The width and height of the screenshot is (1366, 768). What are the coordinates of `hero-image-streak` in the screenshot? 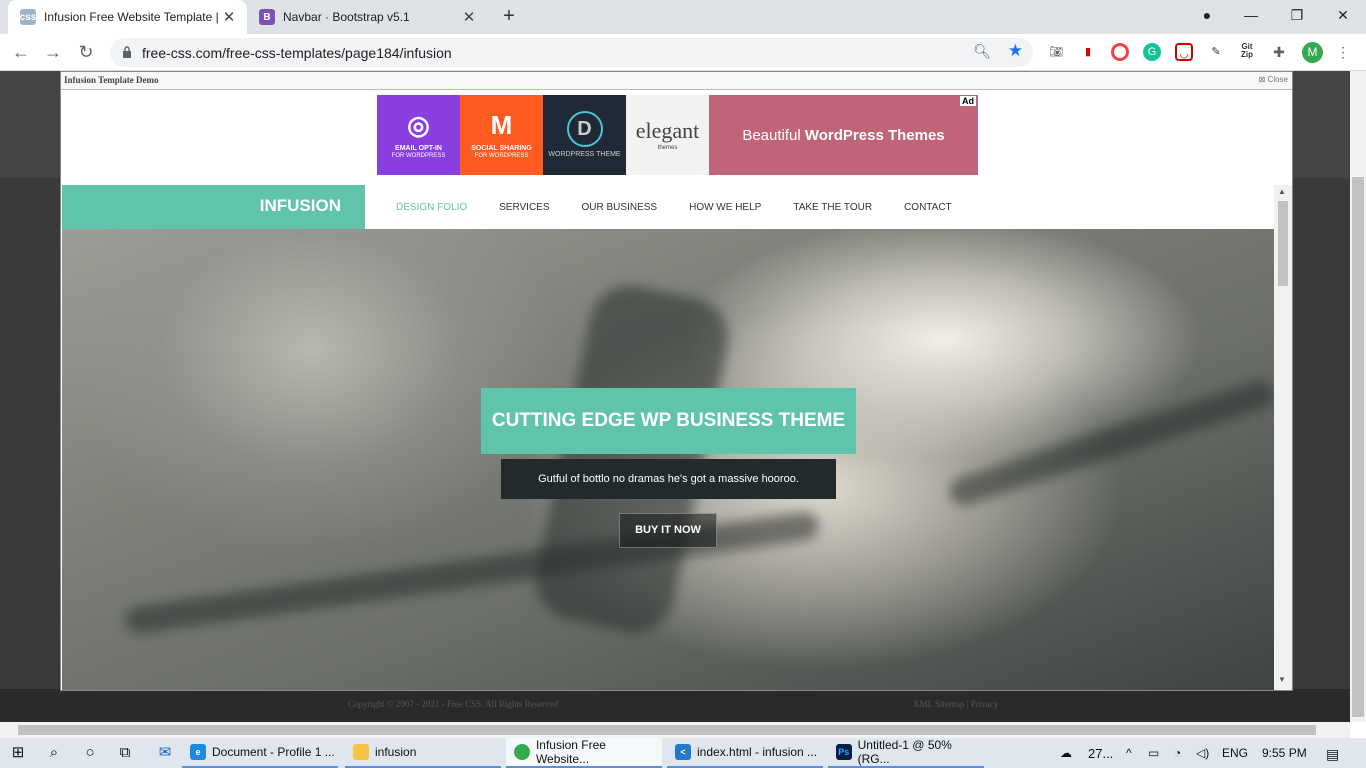 It's located at (1109, 443).